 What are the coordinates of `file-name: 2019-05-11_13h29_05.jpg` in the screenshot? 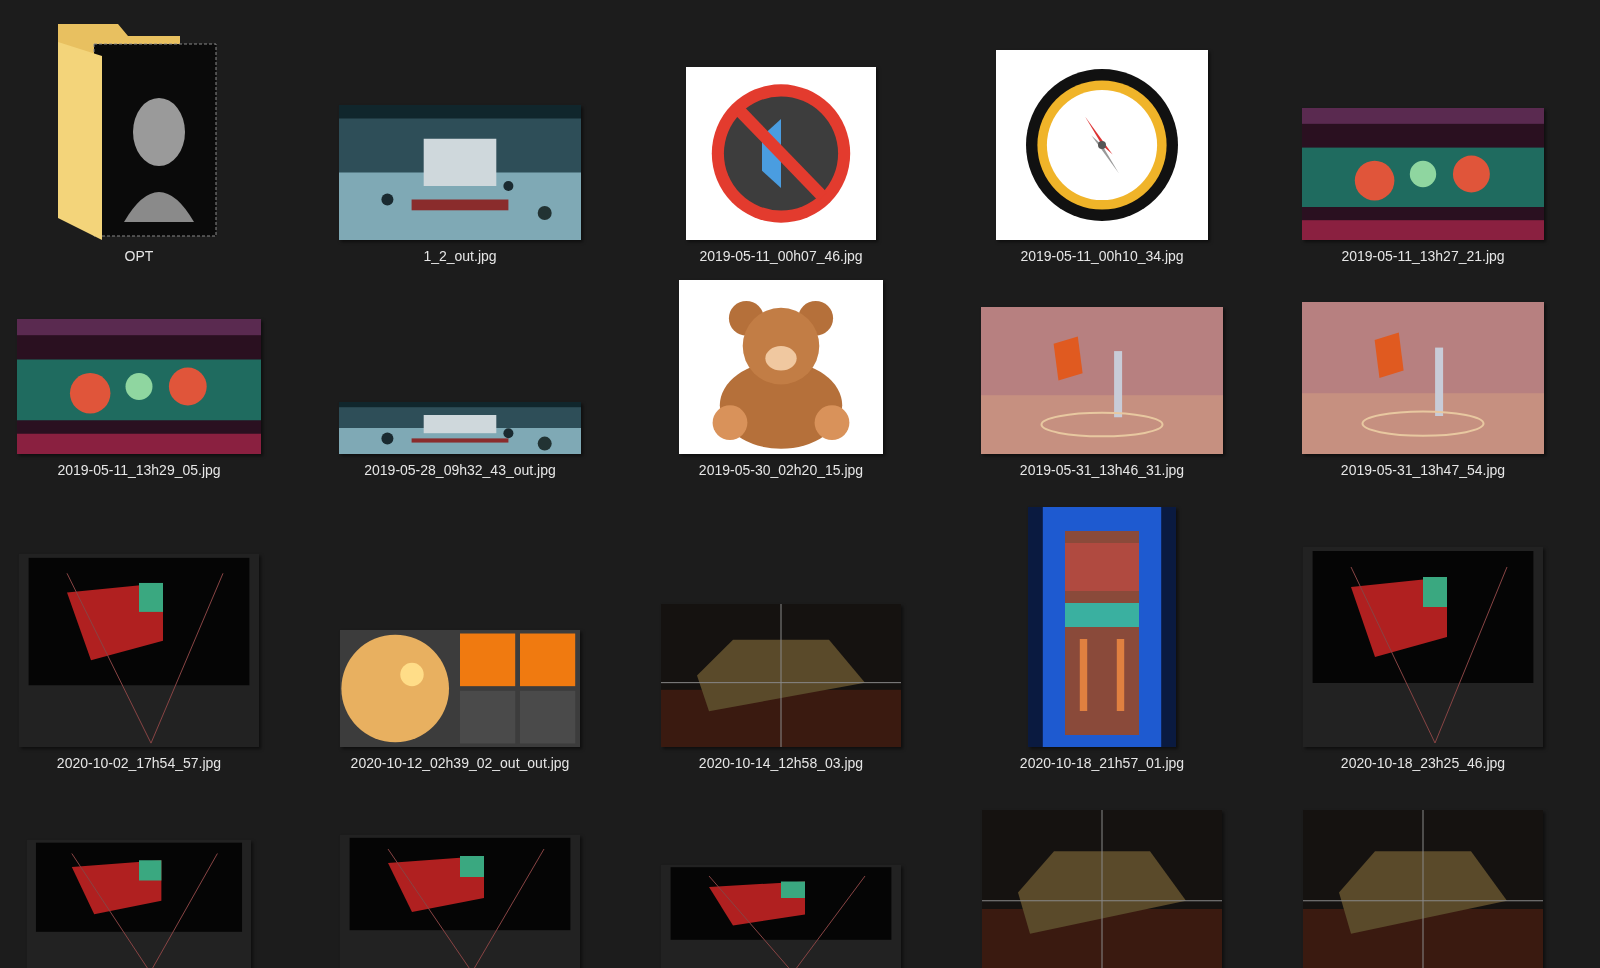 It's located at (139, 472).